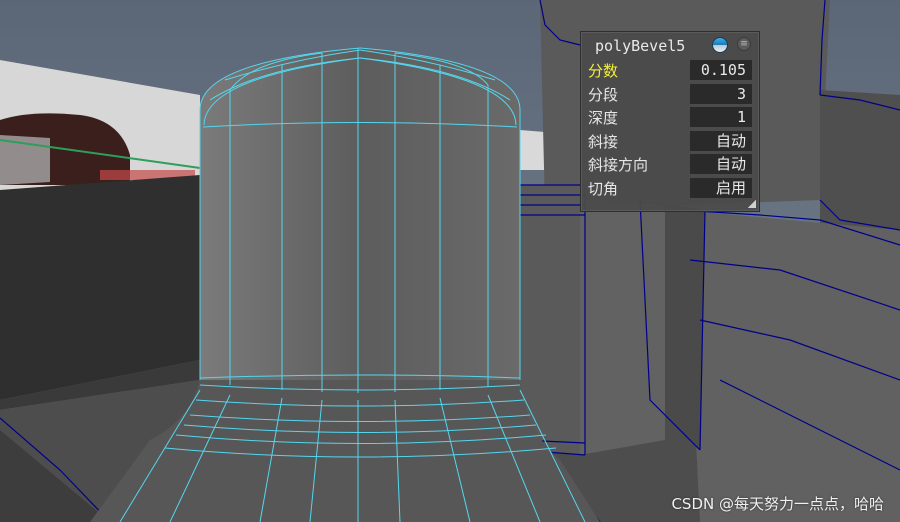  What do you see at coordinates (603, 188) in the screenshot?
I see `hud-label: 切角` at bounding box center [603, 188].